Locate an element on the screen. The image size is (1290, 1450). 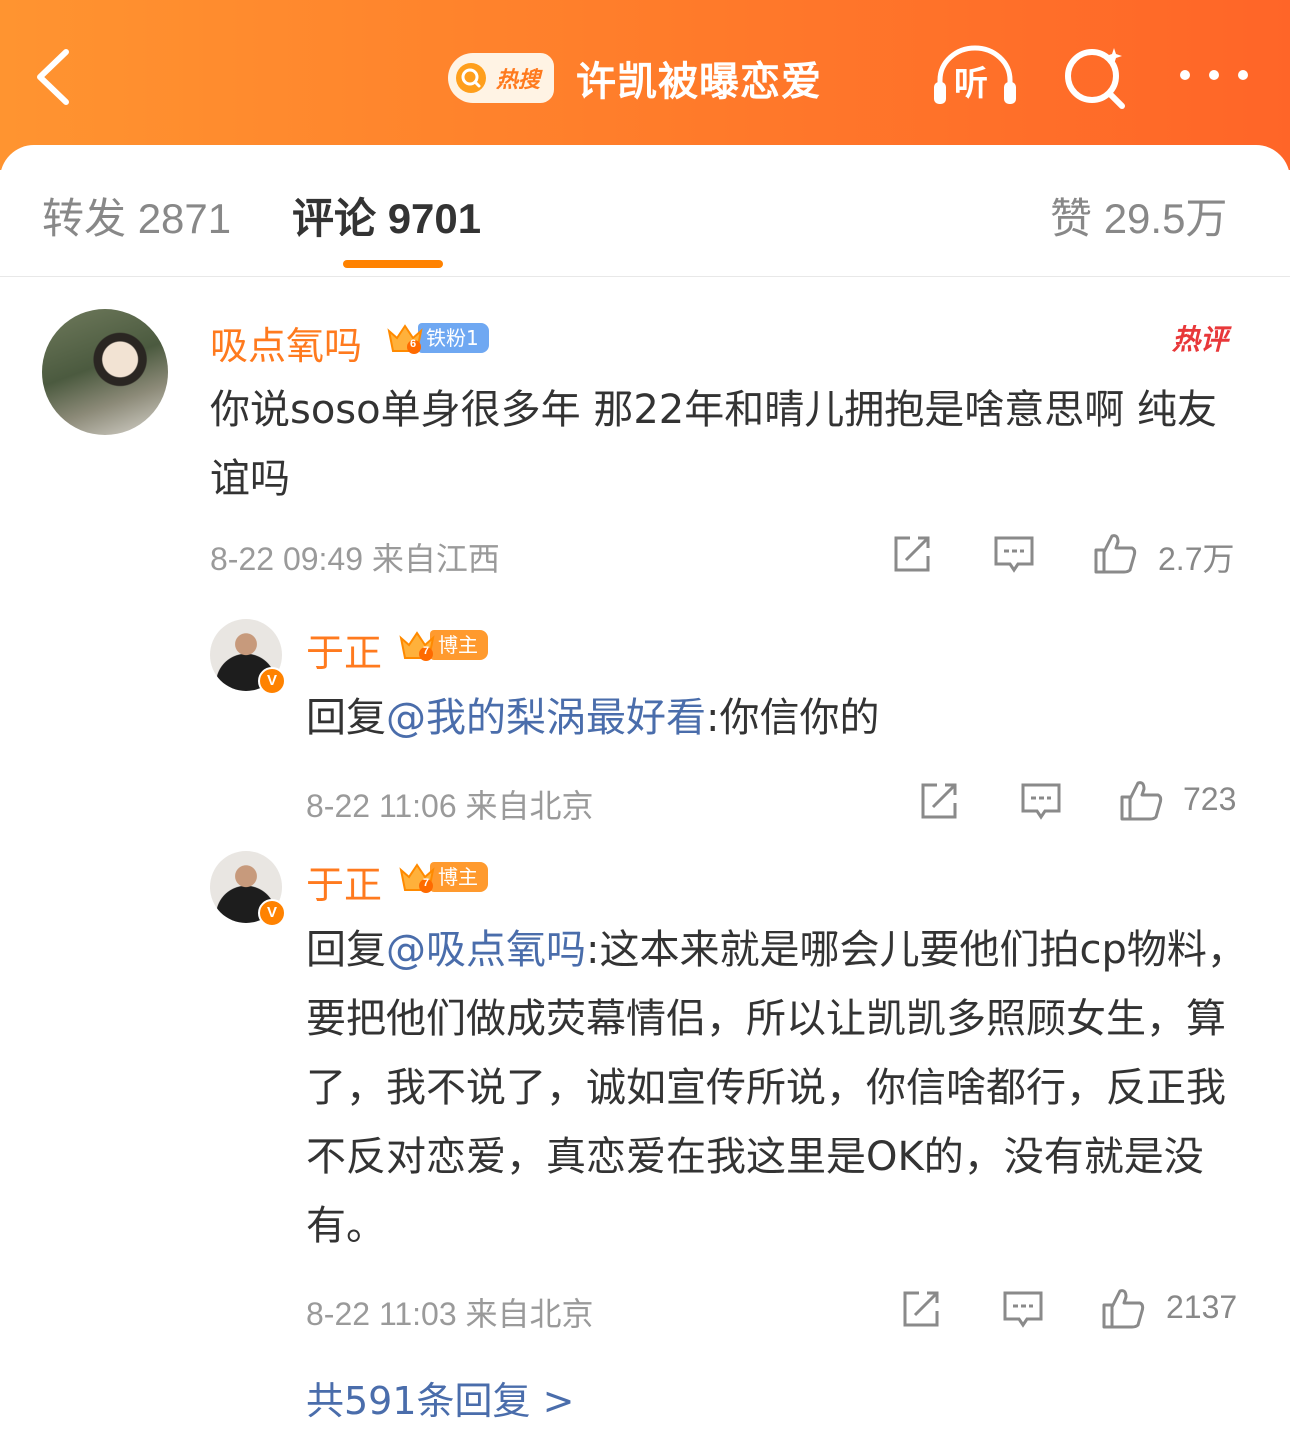
hot-search-topic: 热搜 许凯被曝恋爱 is located at coordinates (635, 78).